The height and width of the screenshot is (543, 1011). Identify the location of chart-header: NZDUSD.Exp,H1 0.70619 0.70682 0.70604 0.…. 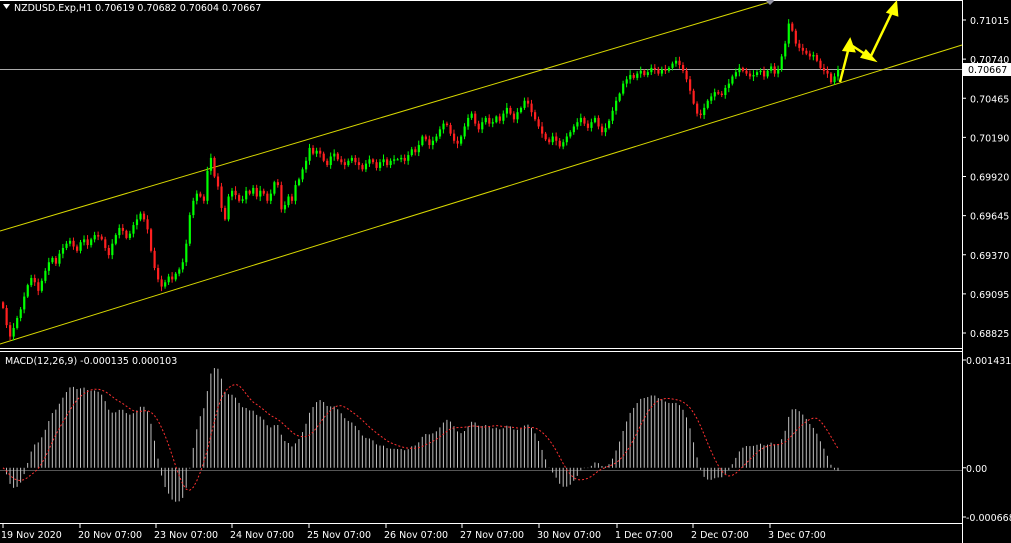
(137, 8).